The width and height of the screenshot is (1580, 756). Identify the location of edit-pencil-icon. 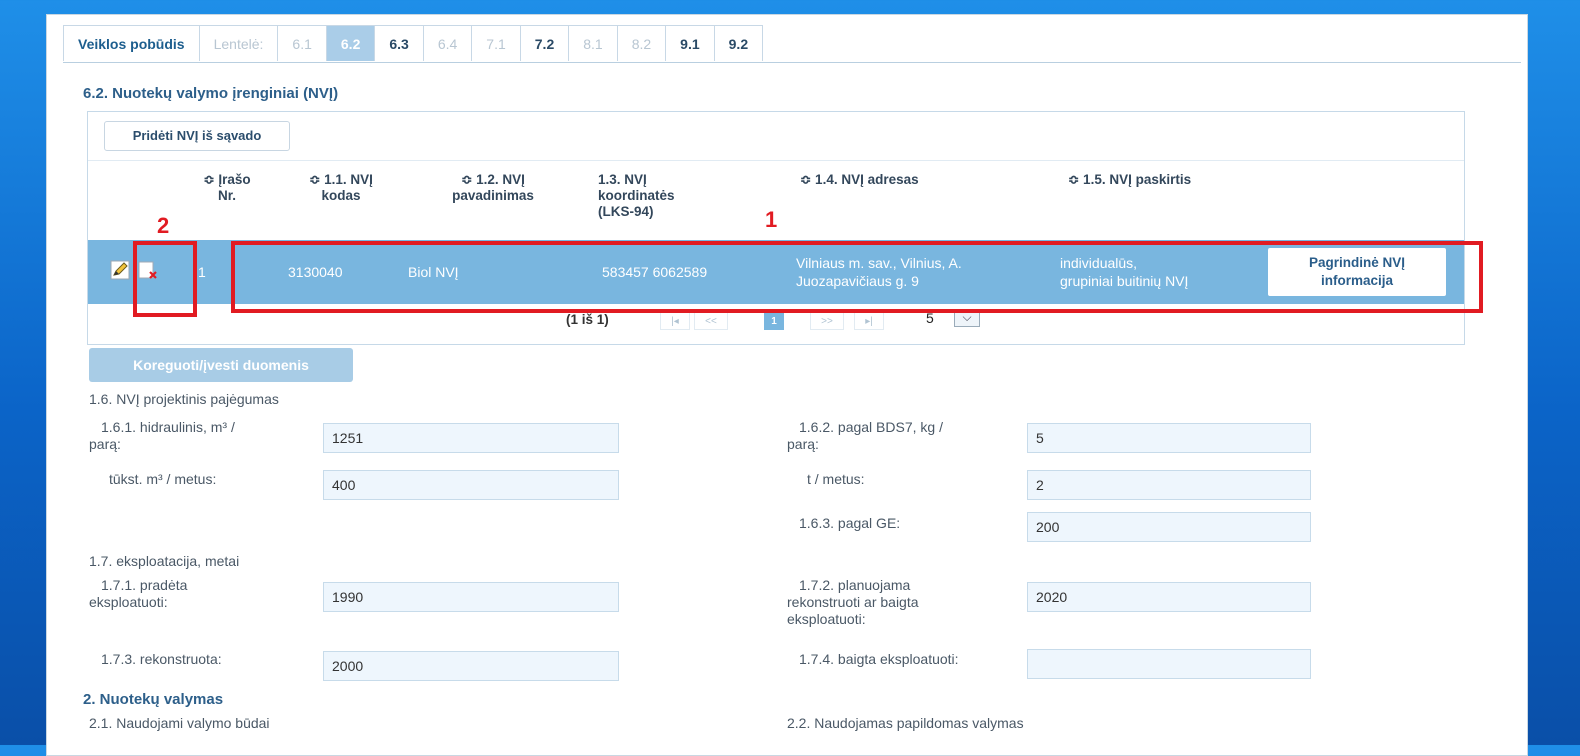
(120, 270).